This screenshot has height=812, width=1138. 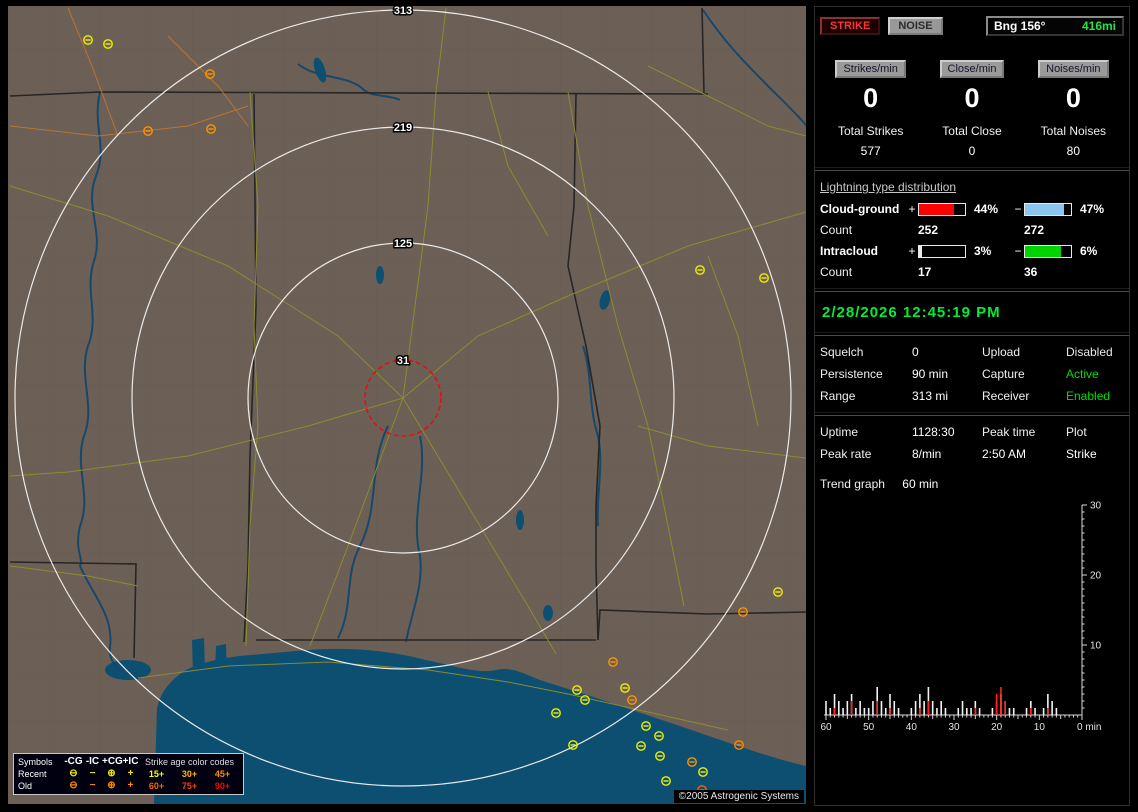 What do you see at coordinates (826, 727) in the screenshot?
I see `svg-text: 60` at bounding box center [826, 727].